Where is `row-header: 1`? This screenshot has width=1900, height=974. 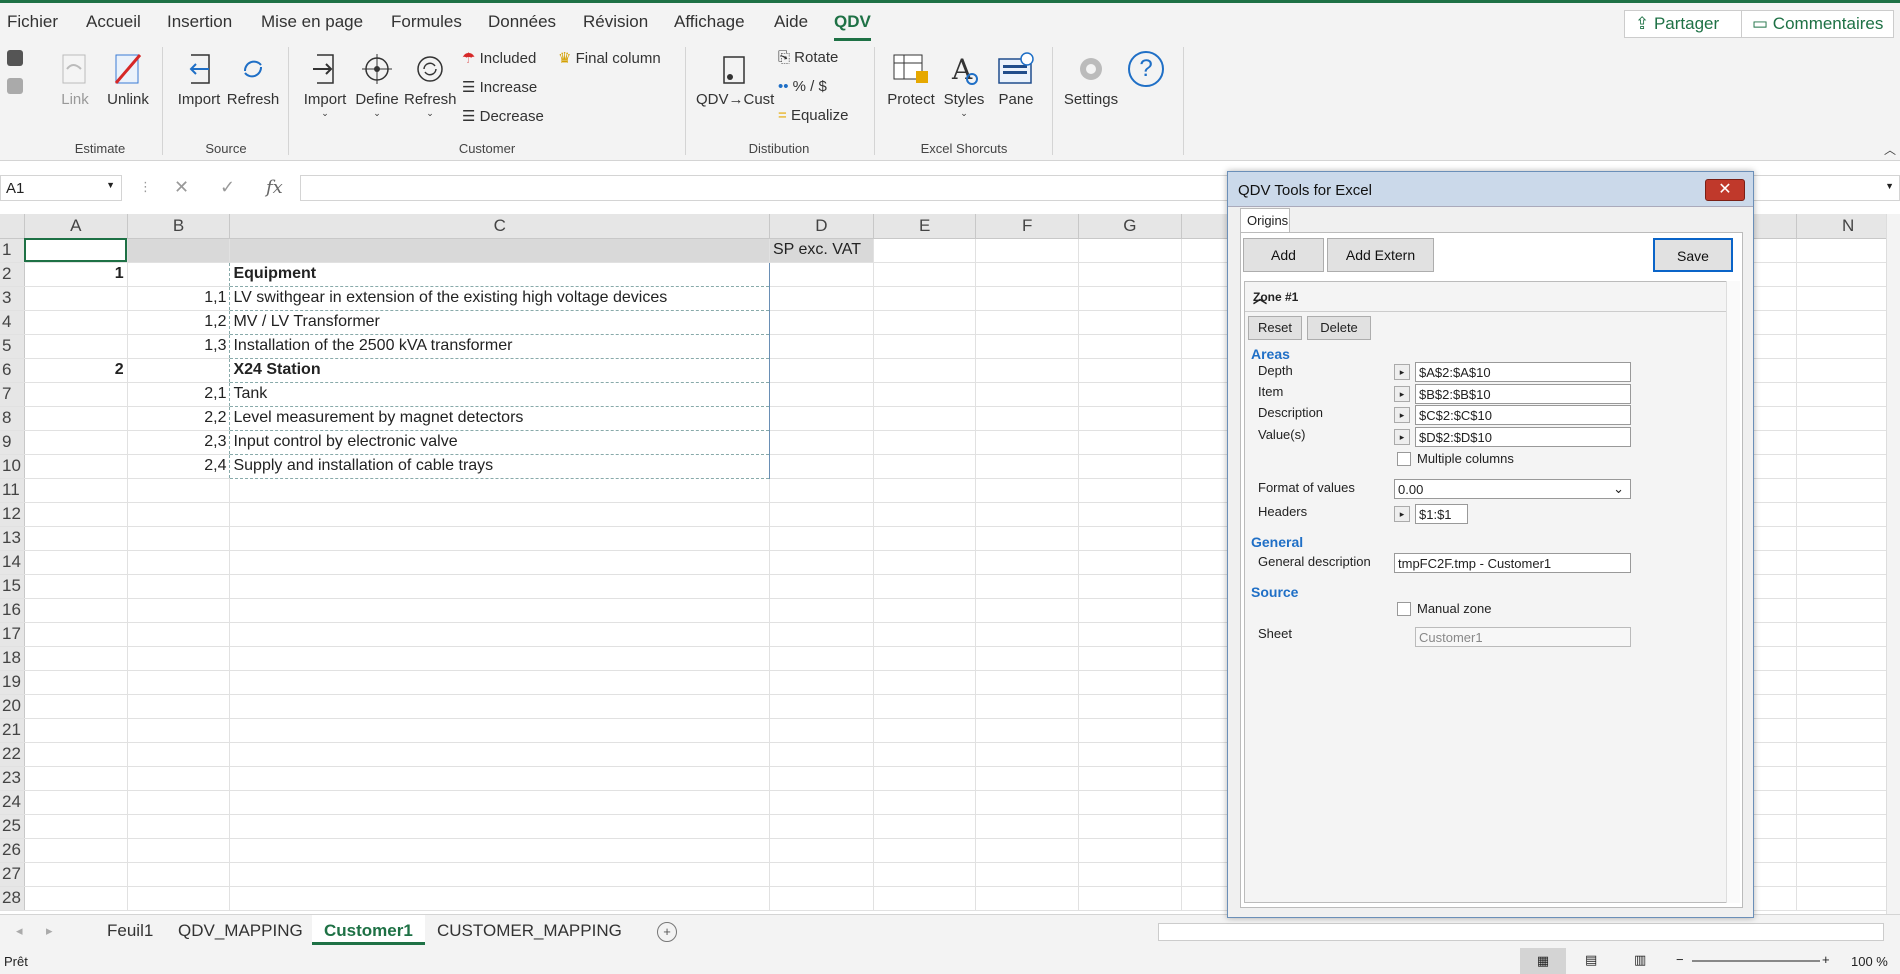
row-header: 1 is located at coordinates (12, 250).